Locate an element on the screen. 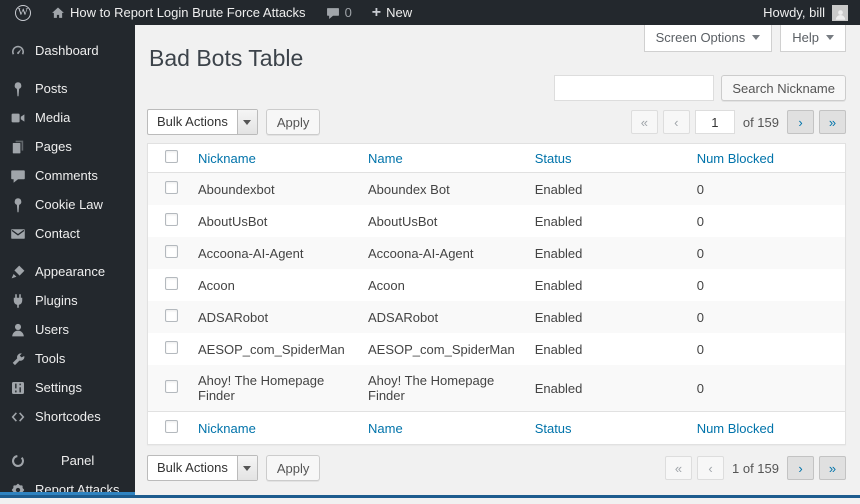  cell-nickname: AESOP_com_SpiderMan is located at coordinates (273, 349).